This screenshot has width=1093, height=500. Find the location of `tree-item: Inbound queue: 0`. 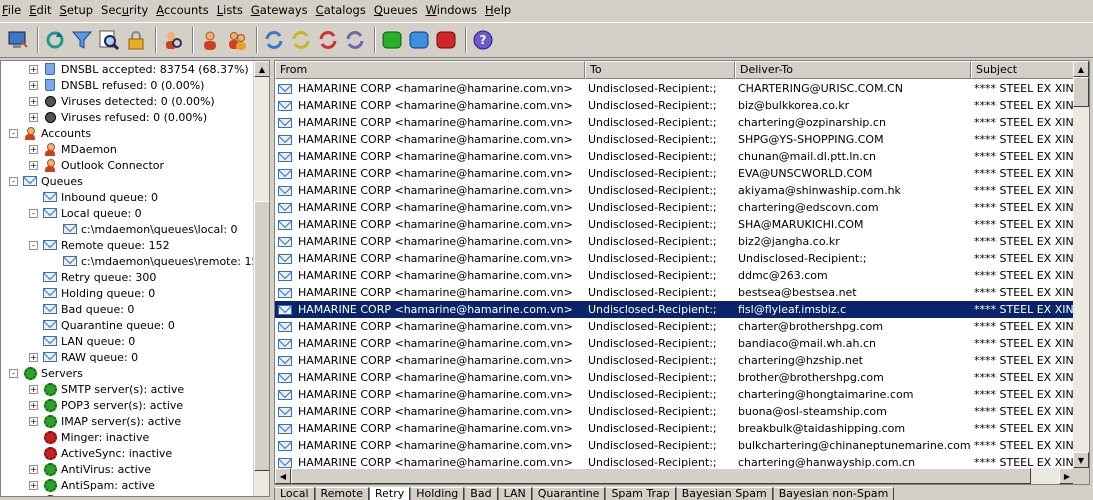

tree-item: Inbound queue: 0 is located at coordinates (93, 197).